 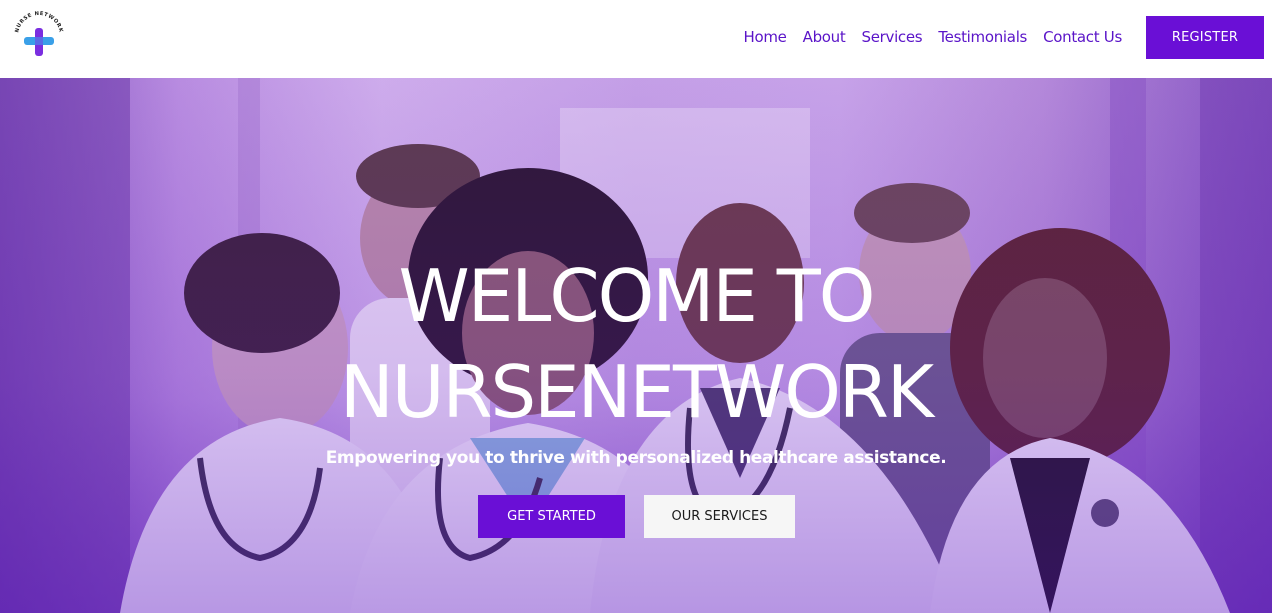 What do you see at coordinates (636, 392) in the screenshot?
I see `hero-title-line2: NURSENETWORK` at bounding box center [636, 392].